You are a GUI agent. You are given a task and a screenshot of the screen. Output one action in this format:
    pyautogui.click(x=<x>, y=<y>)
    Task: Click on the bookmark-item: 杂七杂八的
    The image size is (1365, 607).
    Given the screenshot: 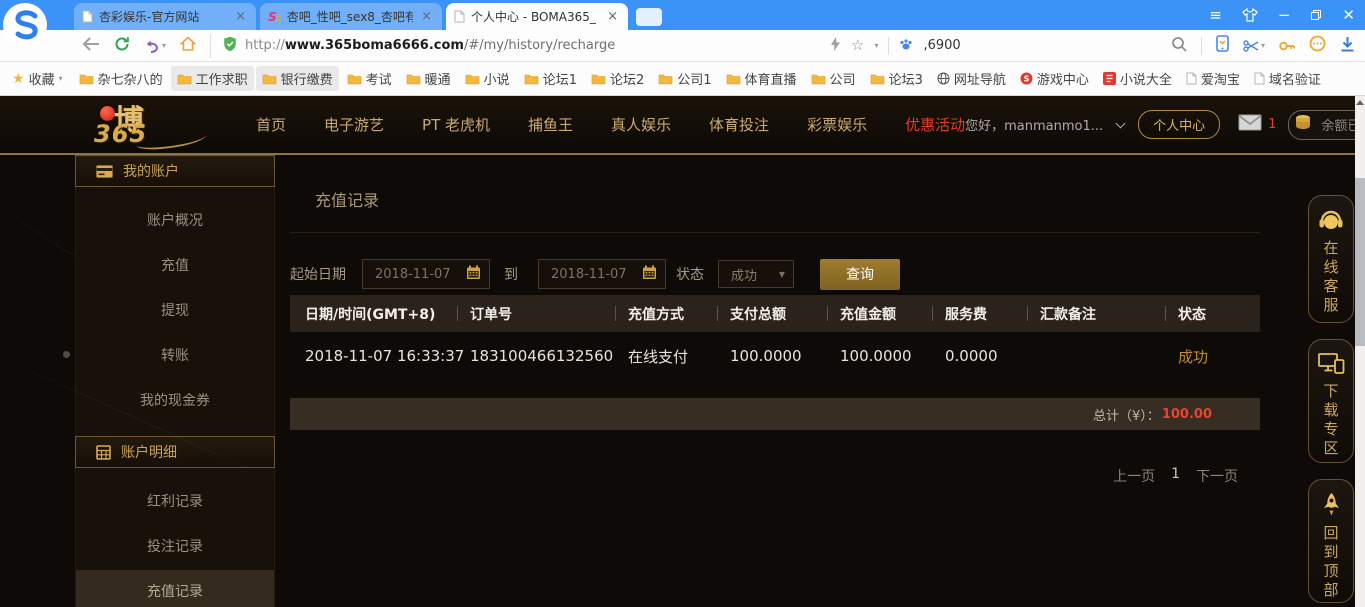 What is the action you would take?
    pyautogui.click(x=121, y=78)
    